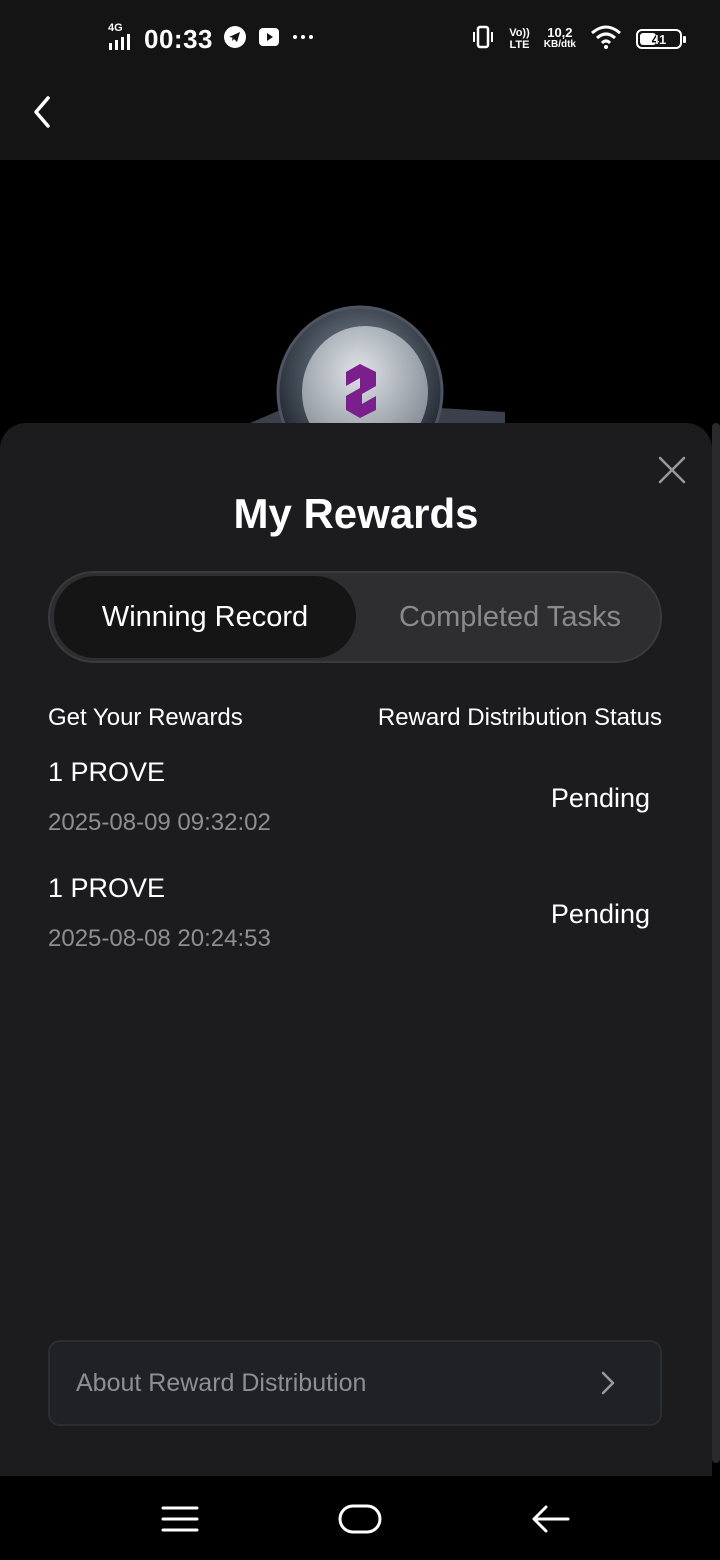  I want to click on signal-icon: 4G, so click(121, 37).